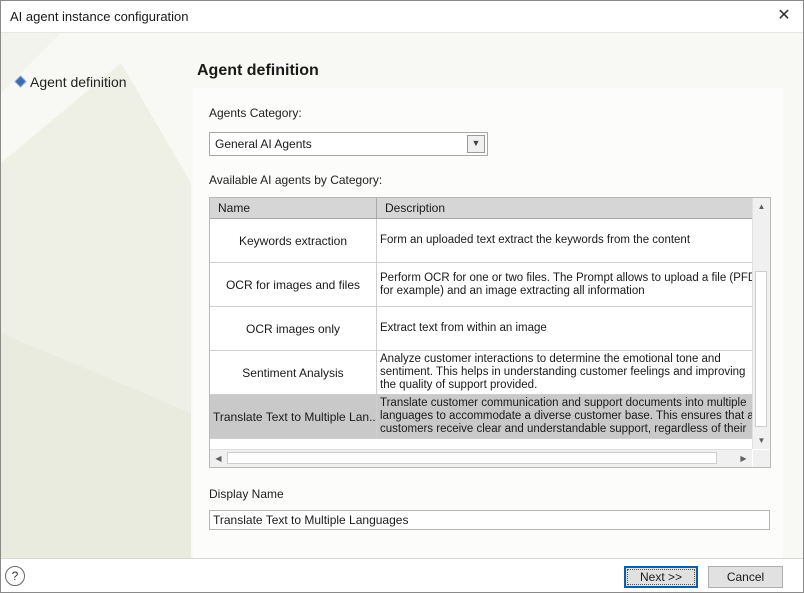  I want to click on scroll-up-icon: ▲, so click(761, 206).